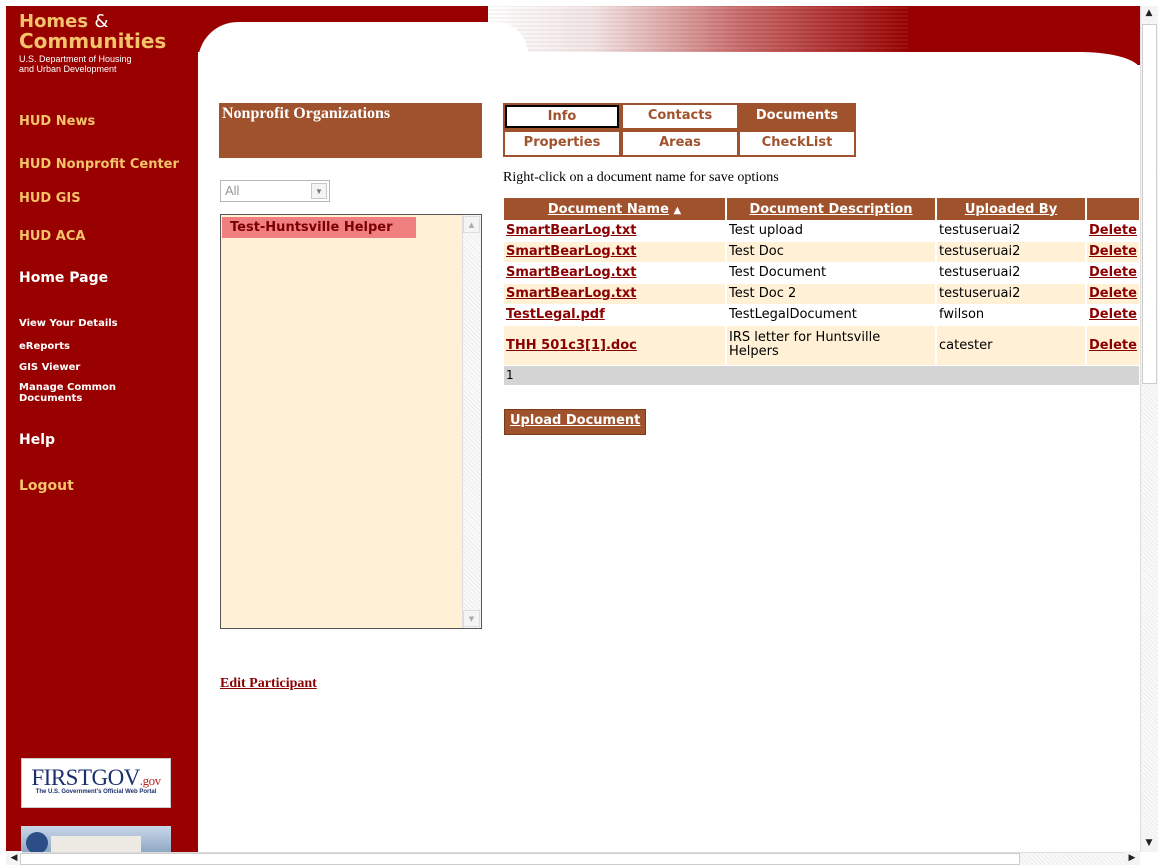 The height and width of the screenshot is (865, 1158). Describe the element at coordinates (79, 393) in the screenshot. I see `nav-manage-common-documents: Manage Common Documents` at that location.